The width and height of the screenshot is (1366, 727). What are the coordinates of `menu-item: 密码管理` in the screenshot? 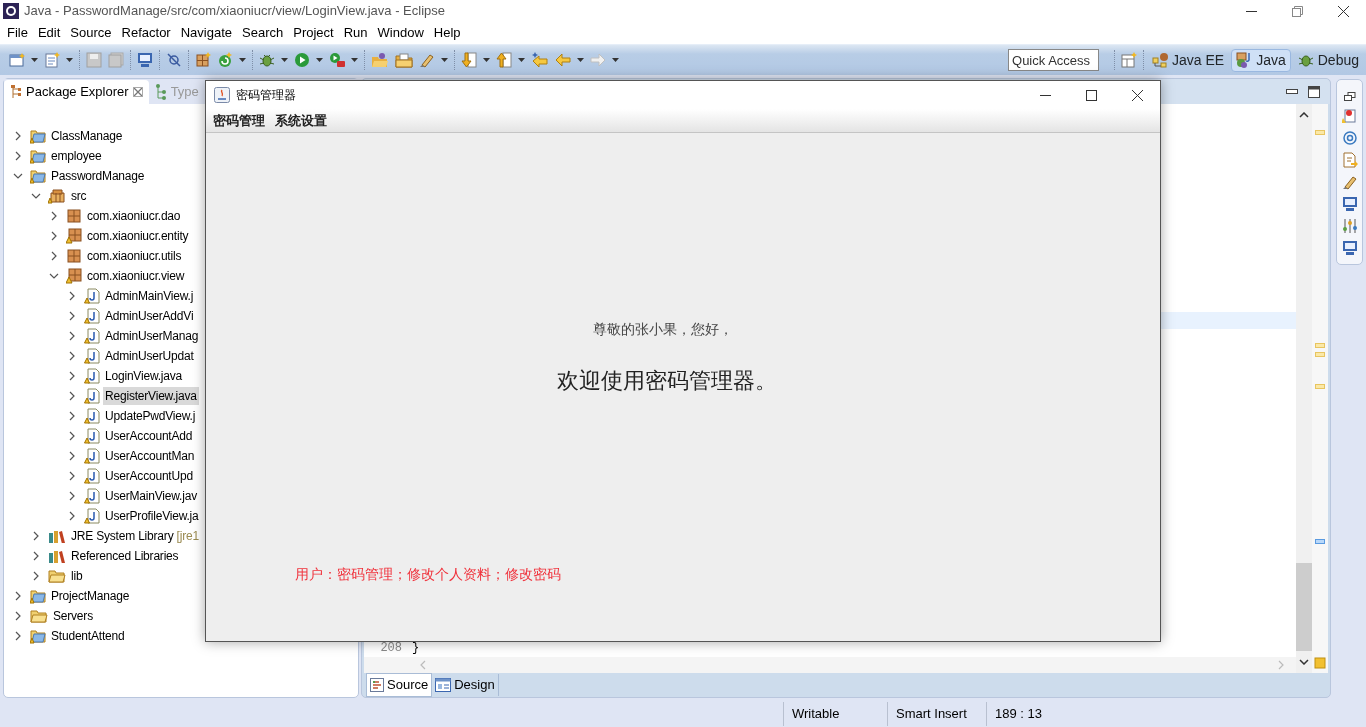 It's located at (239, 120).